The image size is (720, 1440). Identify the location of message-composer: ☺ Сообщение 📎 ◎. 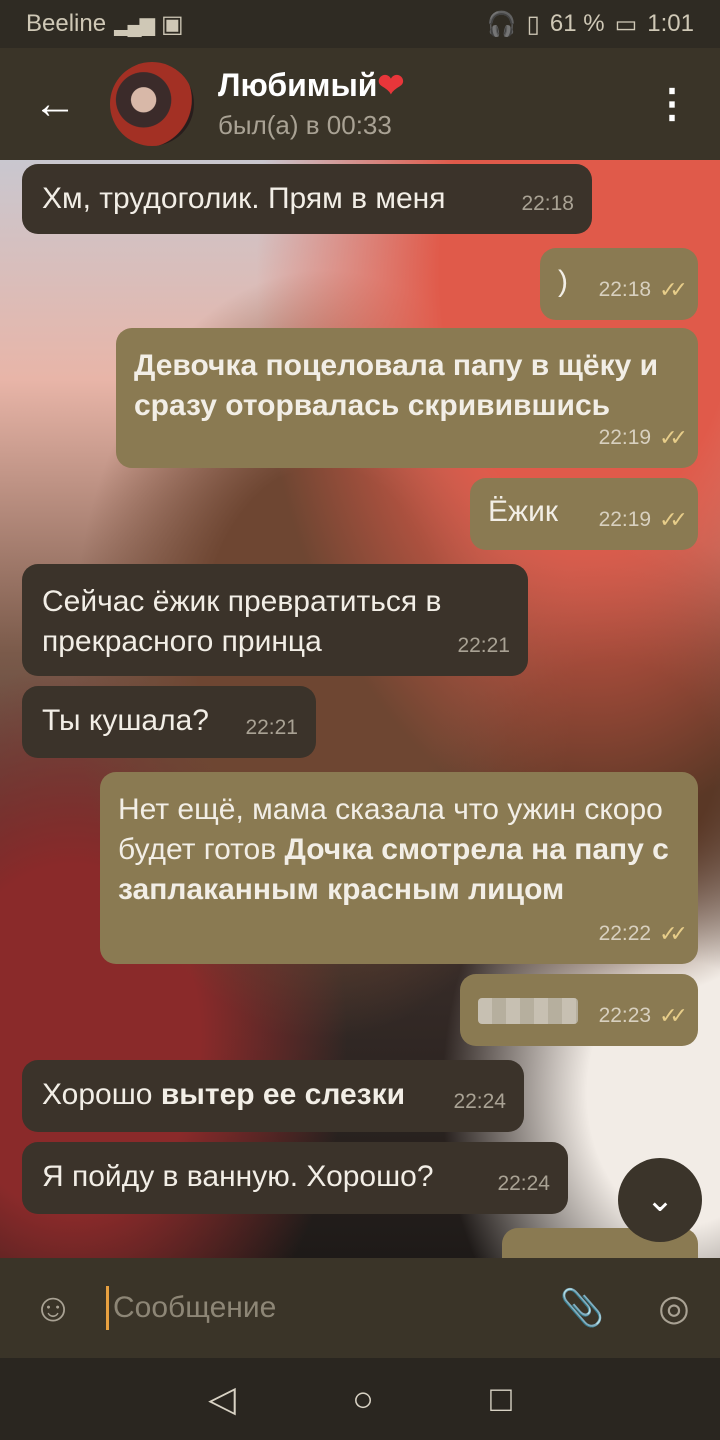
(360, 1308).